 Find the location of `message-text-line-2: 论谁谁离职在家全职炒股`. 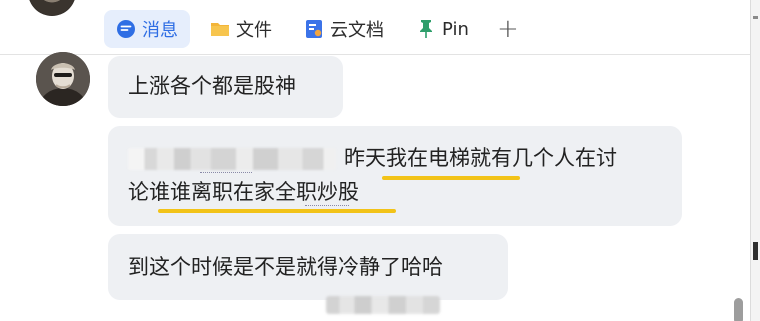

message-text-line-2: 论谁谁离职在家全职炒股 is located at coordinates (243, 192).